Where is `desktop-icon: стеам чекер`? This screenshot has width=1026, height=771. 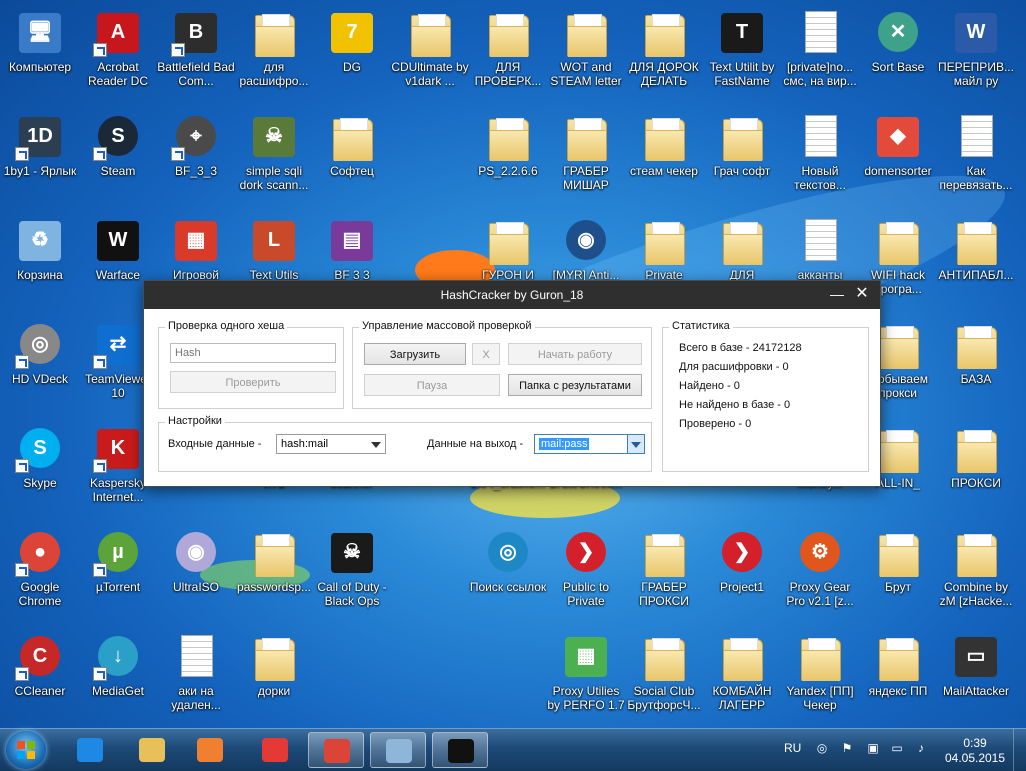
desktop-icon: стеам чекер is located at coordinates (664, 161).